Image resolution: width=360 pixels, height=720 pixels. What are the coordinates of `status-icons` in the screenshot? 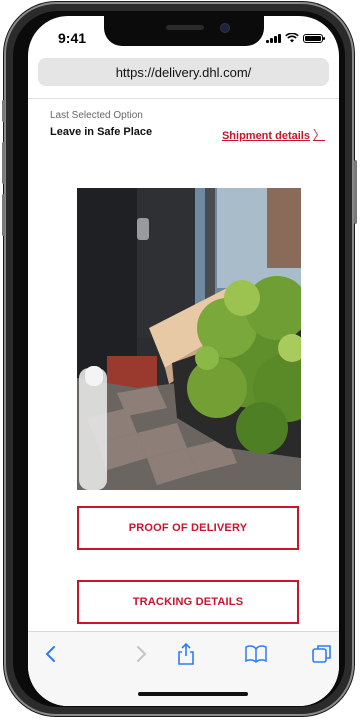 It's located at (295, 38).